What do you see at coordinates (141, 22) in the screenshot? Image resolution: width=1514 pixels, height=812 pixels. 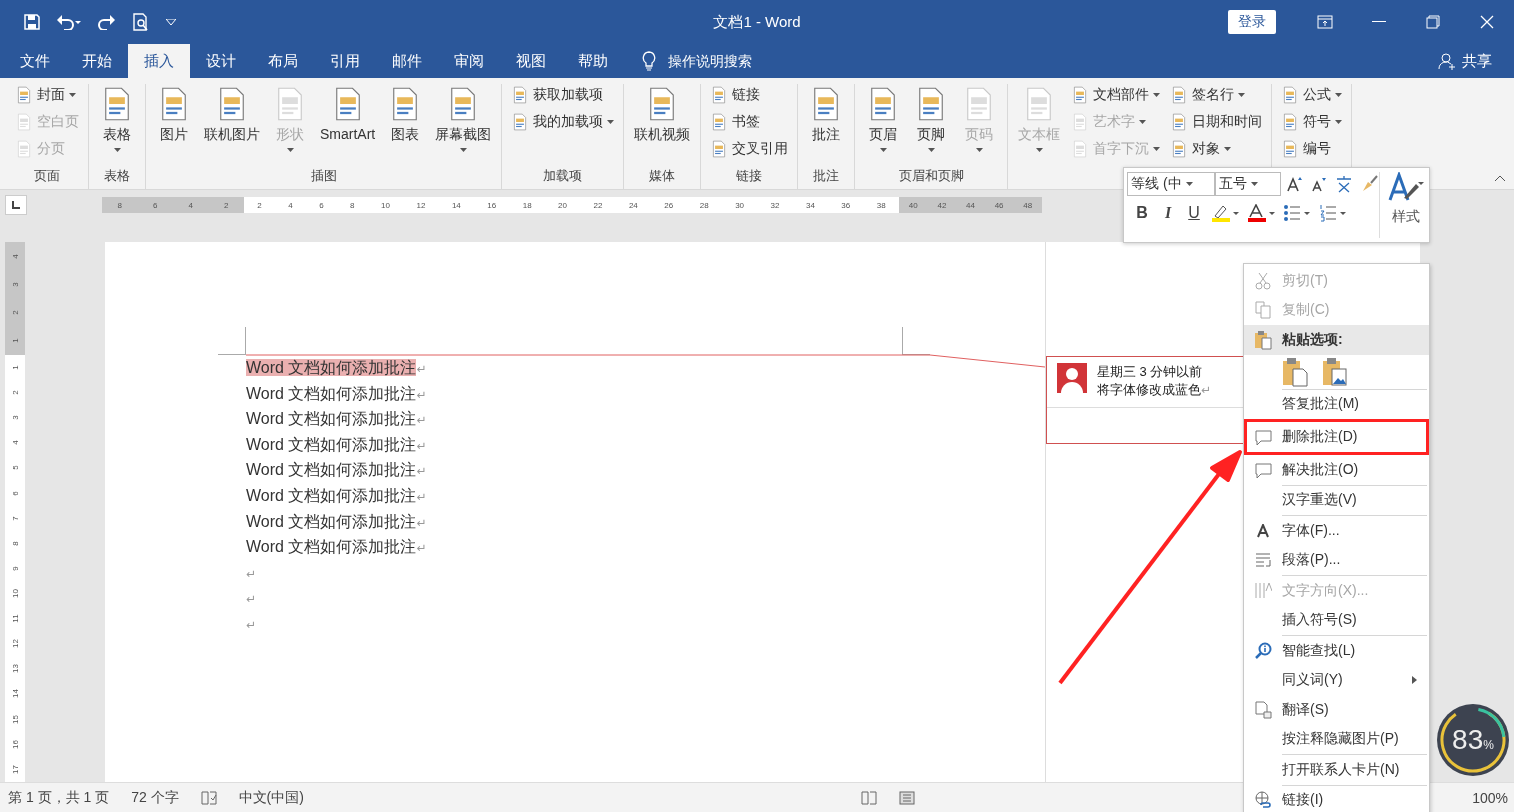 I see `print-preview-icon` at bounding box center [141, 22].